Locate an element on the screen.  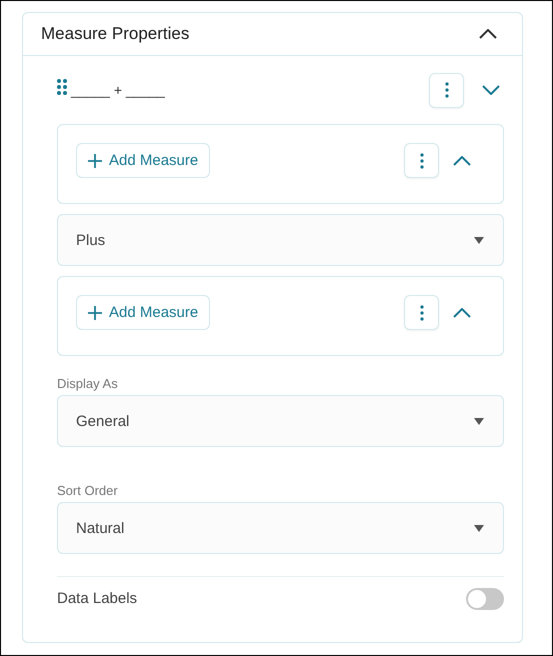
formula-text: _____ + _____ is located at coordinates (118, 90).